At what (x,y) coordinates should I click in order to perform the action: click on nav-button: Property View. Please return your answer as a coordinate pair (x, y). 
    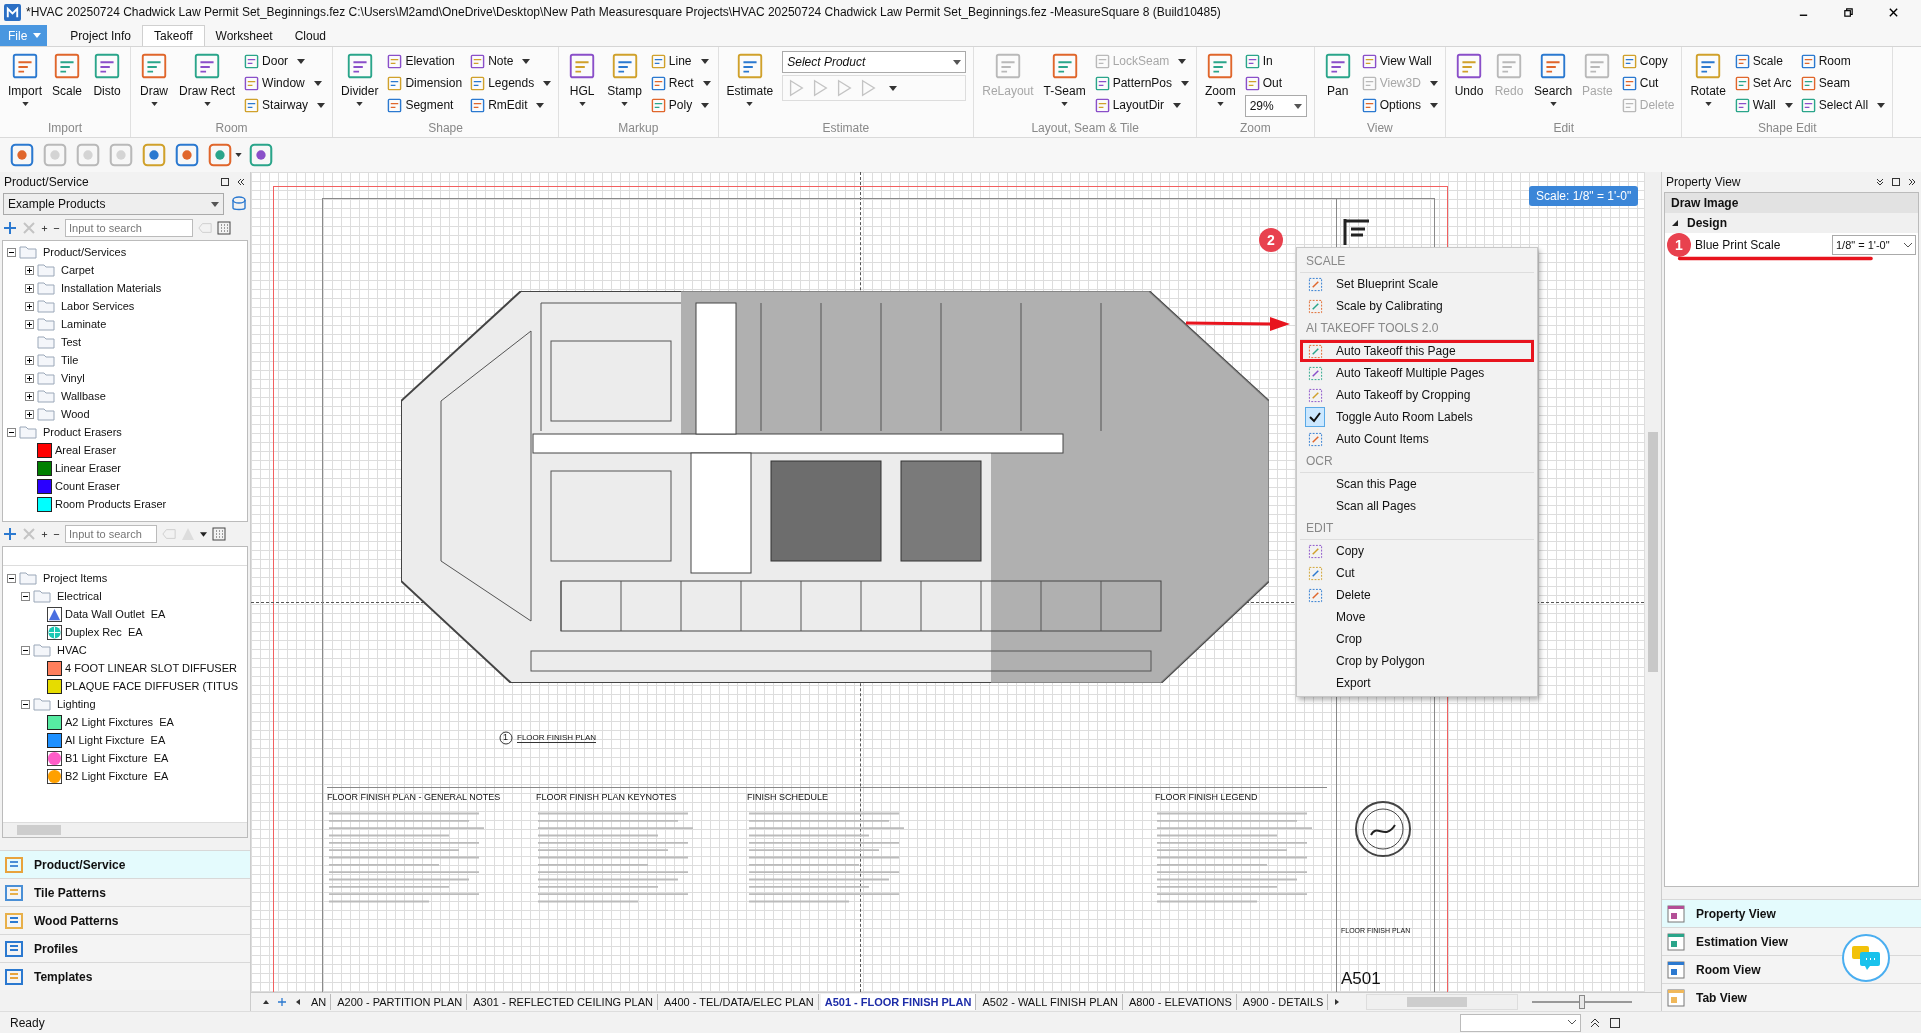
    Looking at the image, I should click on (1791, 913).